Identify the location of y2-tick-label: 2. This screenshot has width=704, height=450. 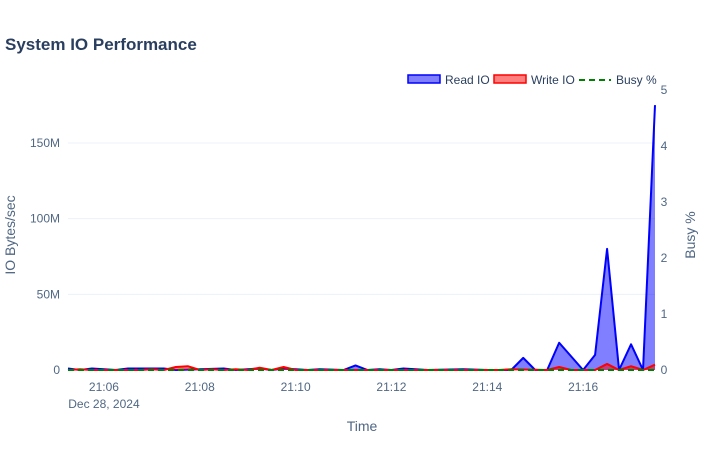
(664, 258).